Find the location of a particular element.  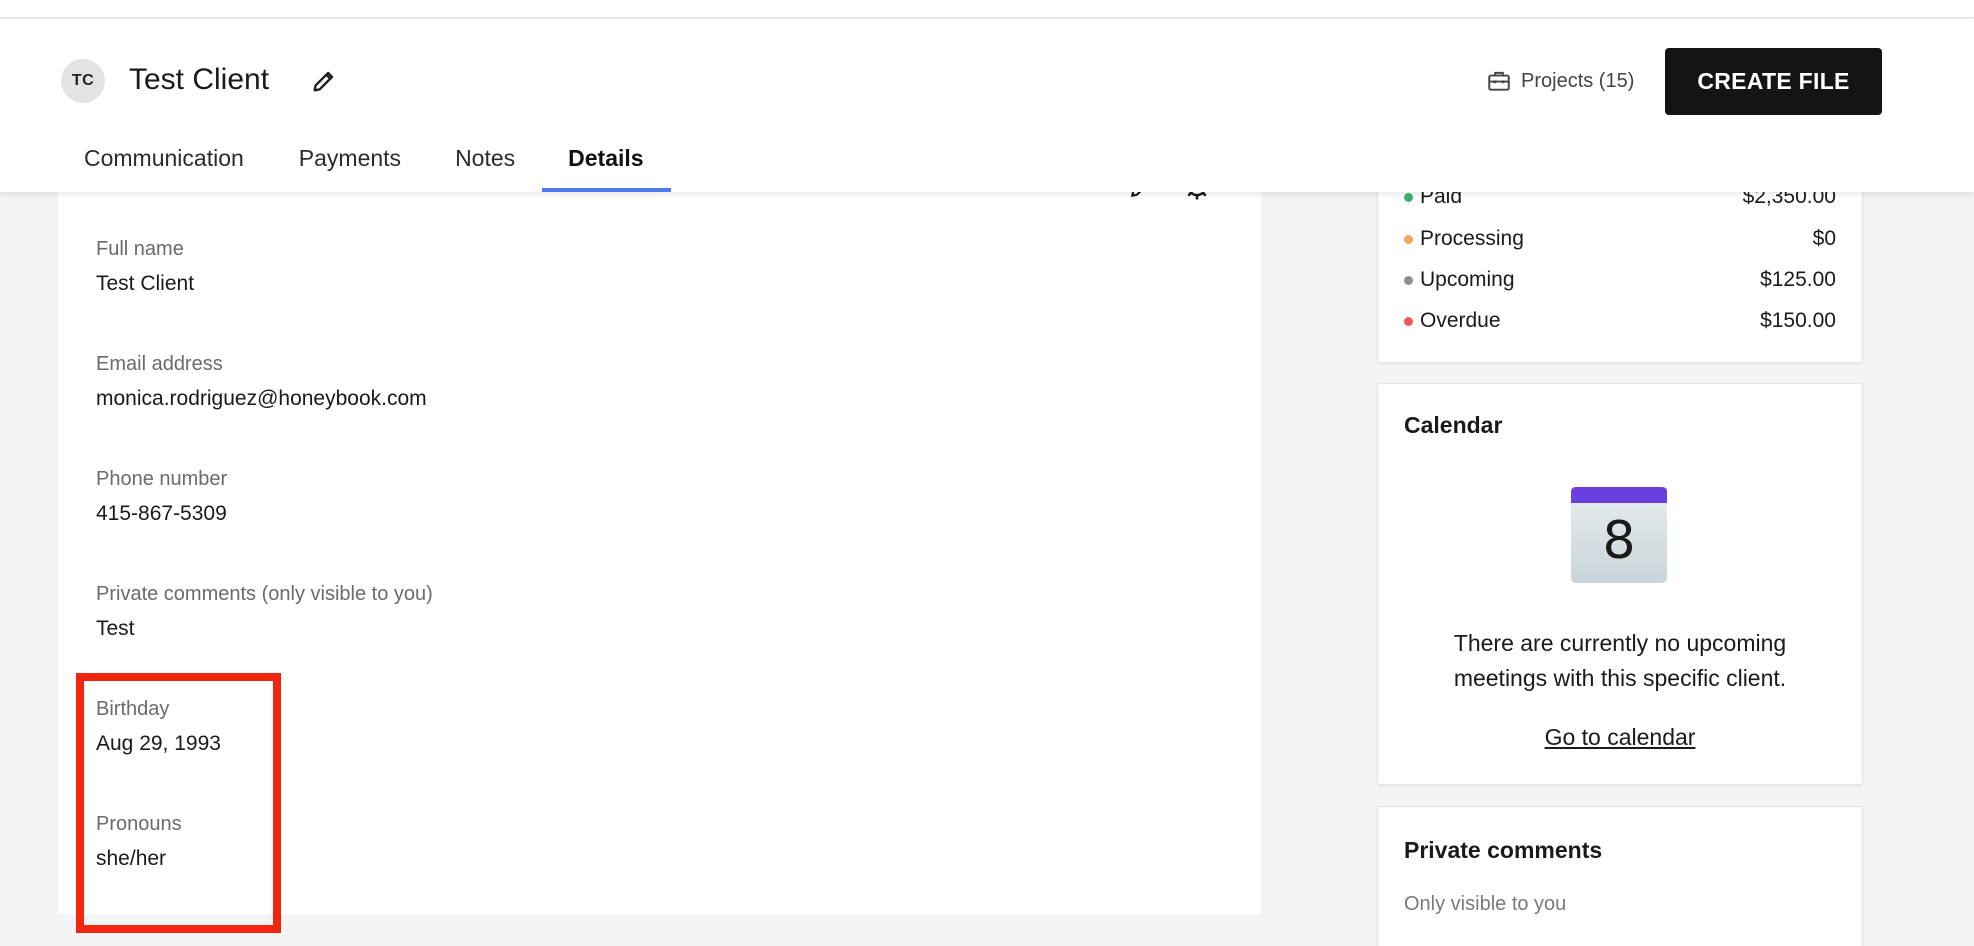

tab-bar: Communication Payments Notes Details is located at coordinates (366, 160).